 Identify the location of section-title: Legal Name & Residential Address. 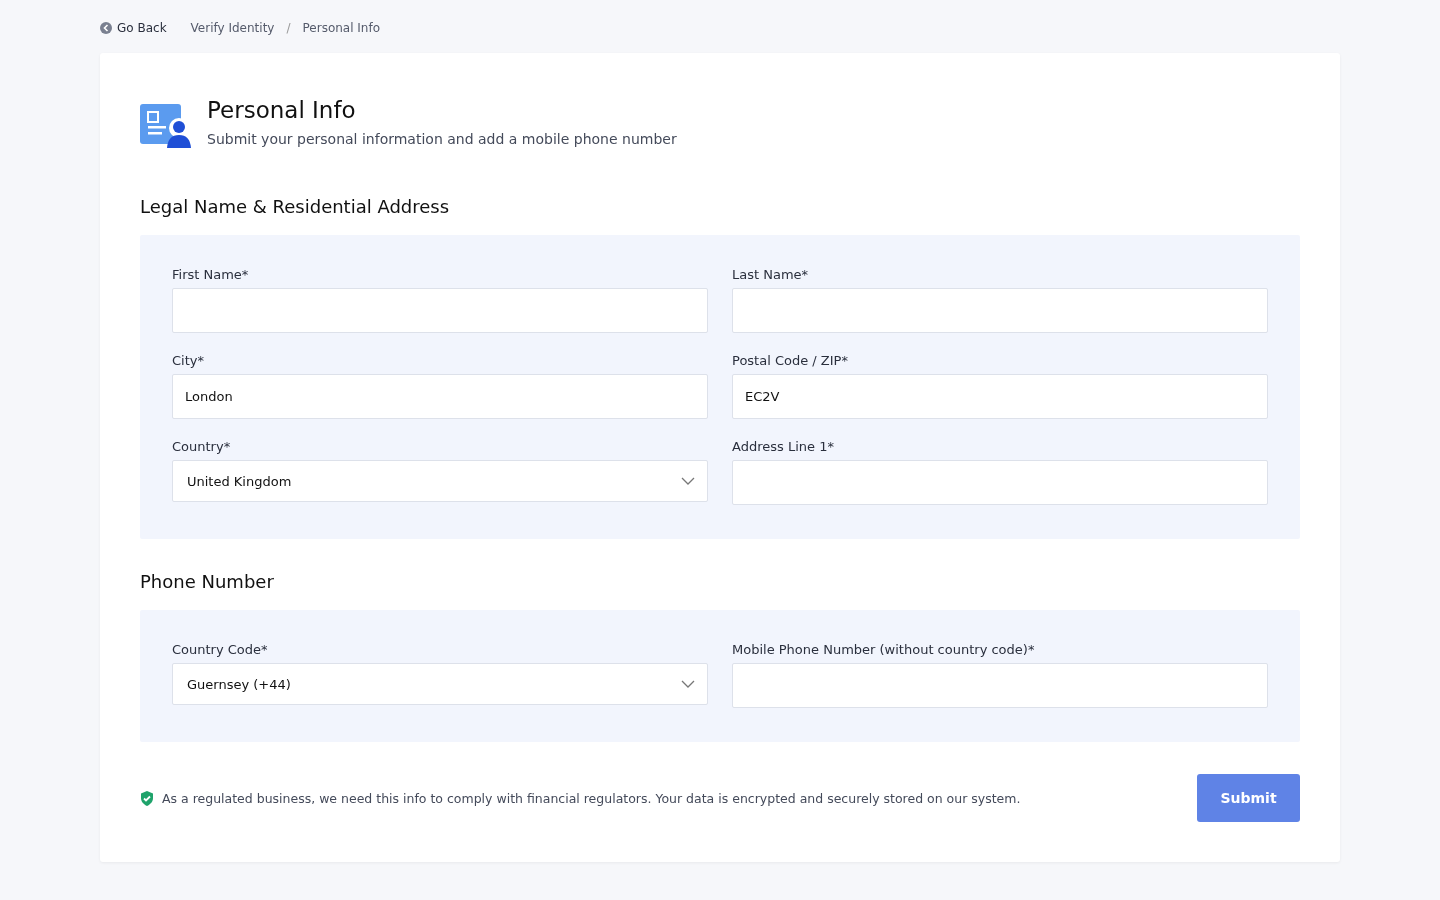
(295, 206).